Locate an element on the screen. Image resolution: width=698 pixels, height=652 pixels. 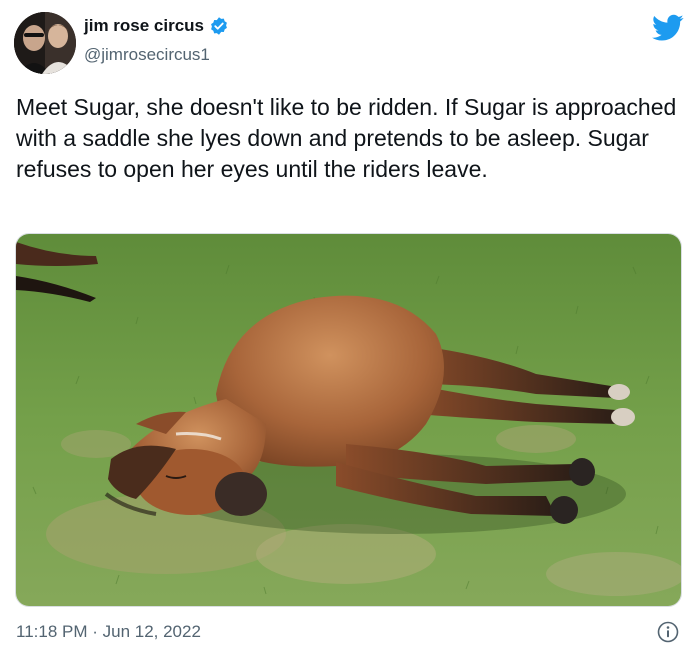
author-handle: @jimrosecircus1 is located at coordinates (147, 55).